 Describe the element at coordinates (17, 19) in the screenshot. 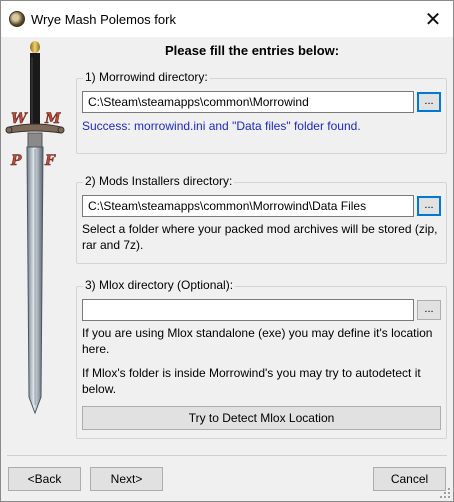

I see `app-icon` at that location.